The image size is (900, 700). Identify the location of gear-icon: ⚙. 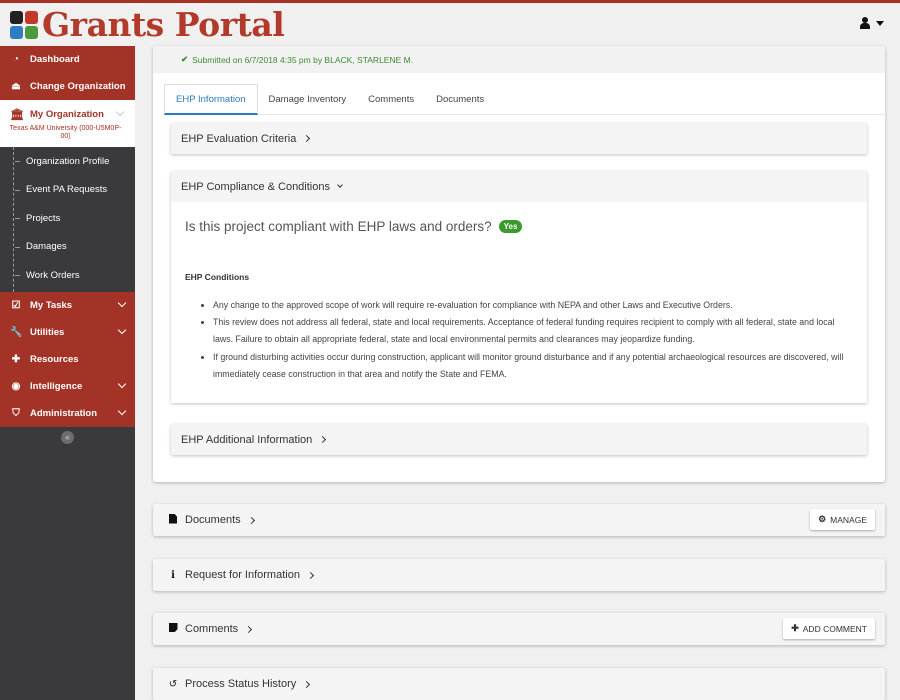
(822, 519).